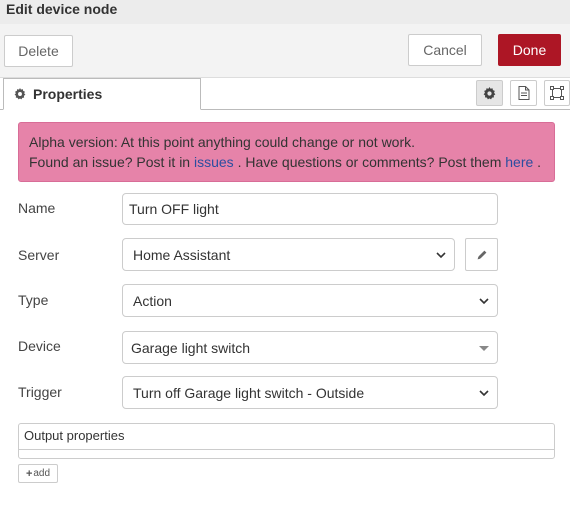  Describe the element at coordinates (285, 51) in the screenshot. I see `dialog-toolbar: Delete Cancel Done` at that location.